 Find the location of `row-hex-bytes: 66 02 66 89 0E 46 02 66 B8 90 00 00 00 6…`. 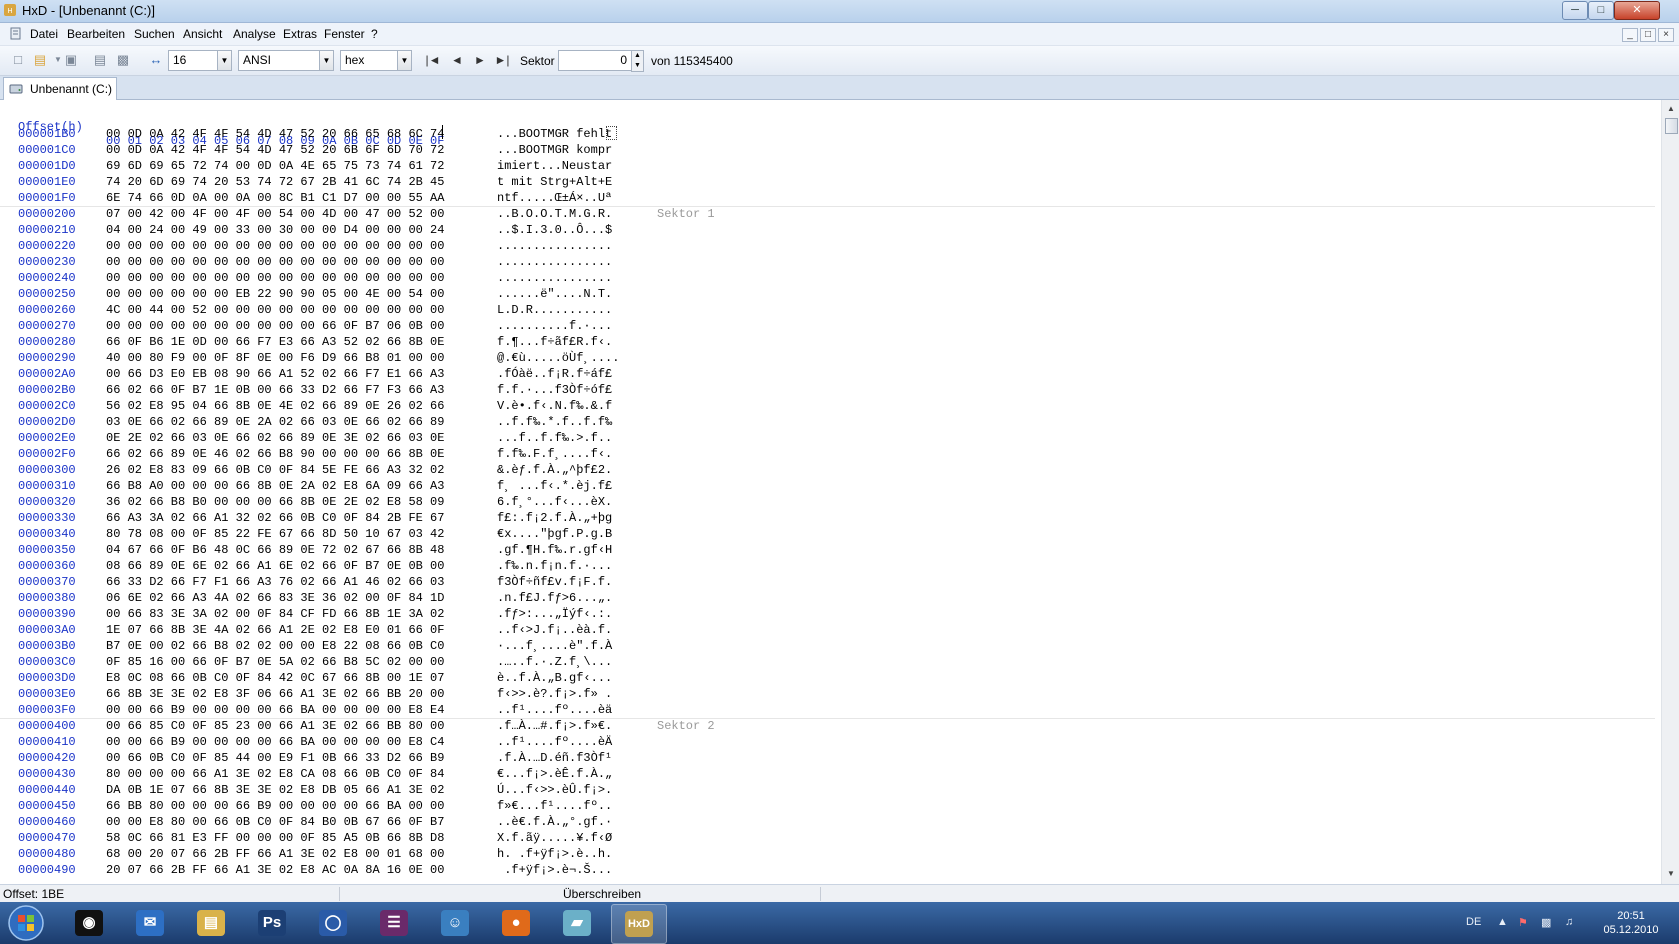

row-hex-bytes: 66 02 66 89 0E 46 02 66 B8 90 00 00 00 6… is located at coordinates (275, 454).